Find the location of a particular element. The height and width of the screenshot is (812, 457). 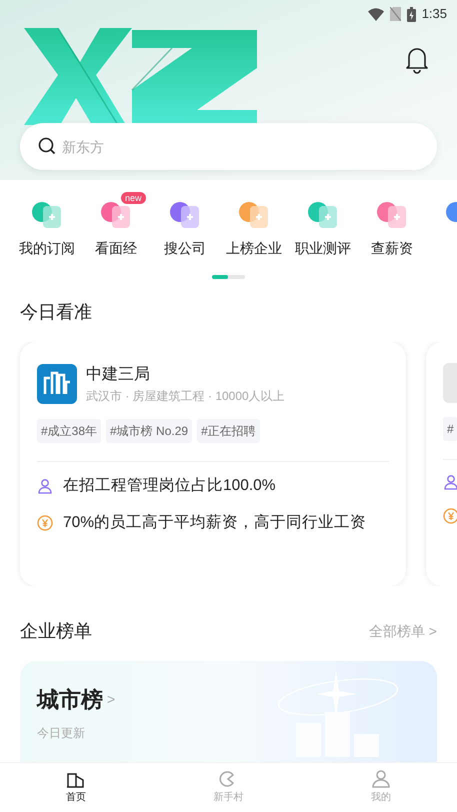

section-title: 今日看准 is located at coordinates (56, 312).